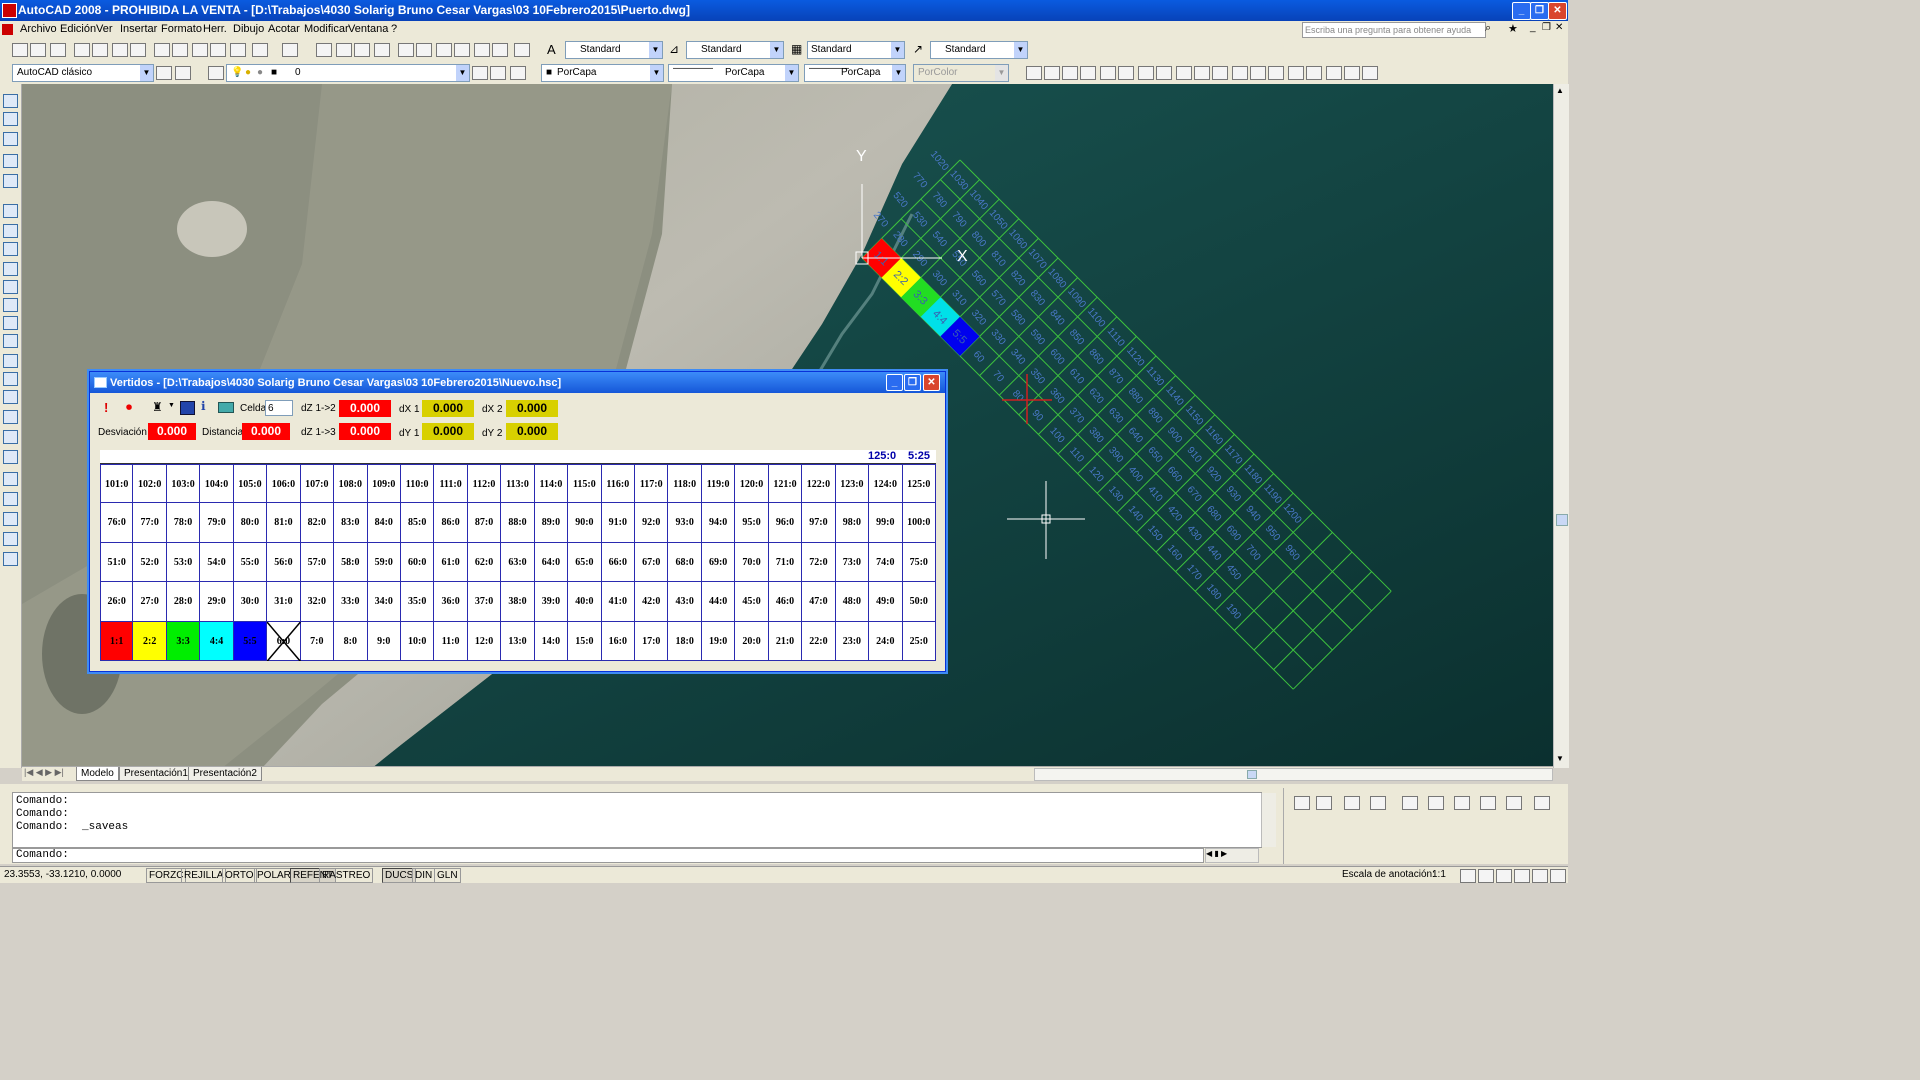 Image resolution: width=1920 pixels, height=1080 pixels. What do you see at coordinates (752, 523) in the screenshot?
I see `grid-cell-95-0: 95:0` at bounding box center [752, 523].